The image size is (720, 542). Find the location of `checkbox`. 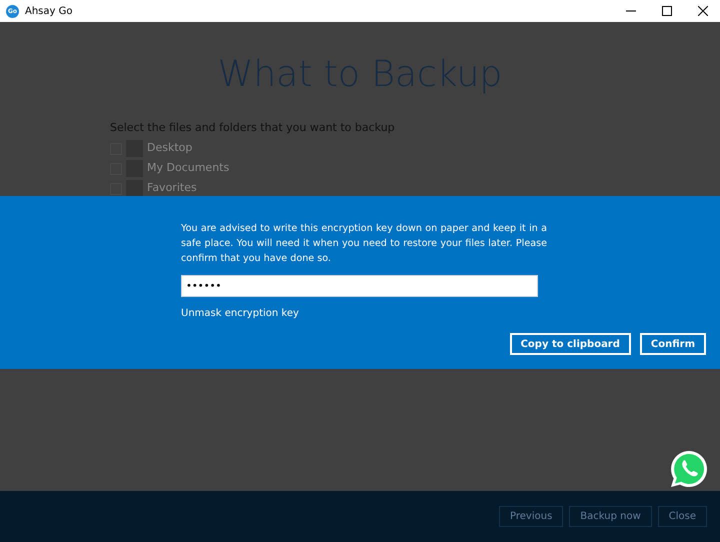

checkbox is located at coordinates (116, 188).